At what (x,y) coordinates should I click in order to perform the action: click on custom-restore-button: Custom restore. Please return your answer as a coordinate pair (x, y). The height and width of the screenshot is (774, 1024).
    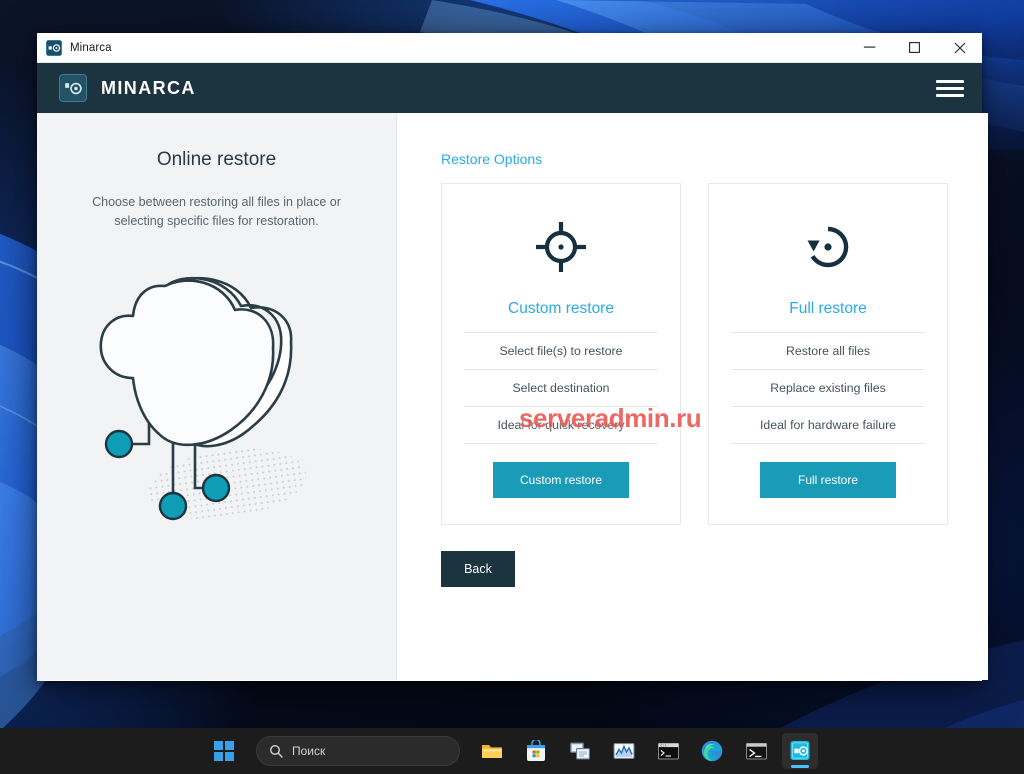
    Looking at the image, I should click on (561, 480).